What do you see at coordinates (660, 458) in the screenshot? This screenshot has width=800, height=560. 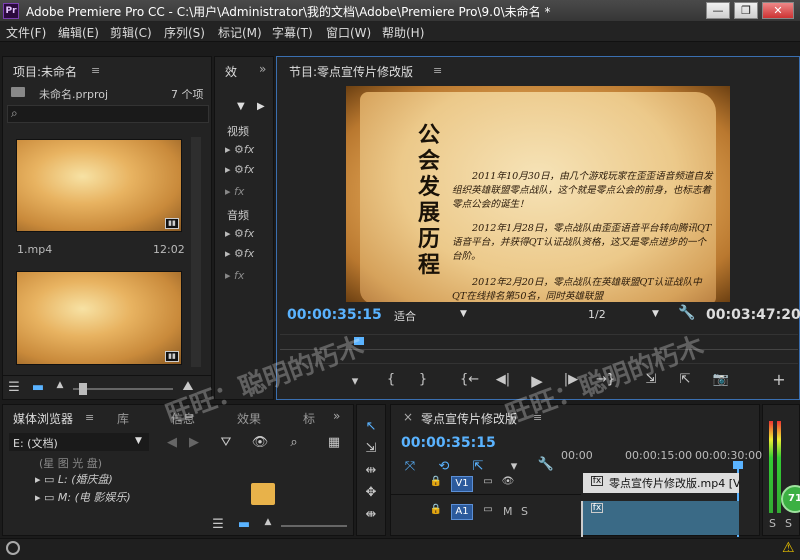 I see `timeline-ruler: 00:00 00:00:15:00 00:00:30:00` at bounding box center [660, 458].